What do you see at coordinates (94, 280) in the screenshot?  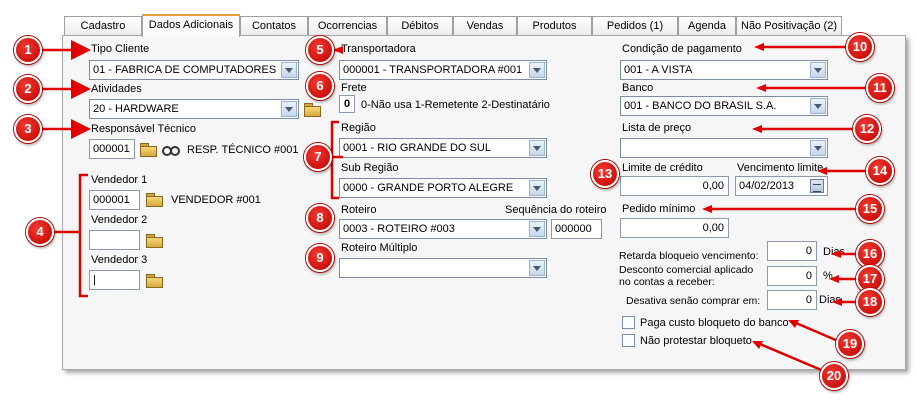 I see `vendedor3-code: |` at bounding box center [94, 280].